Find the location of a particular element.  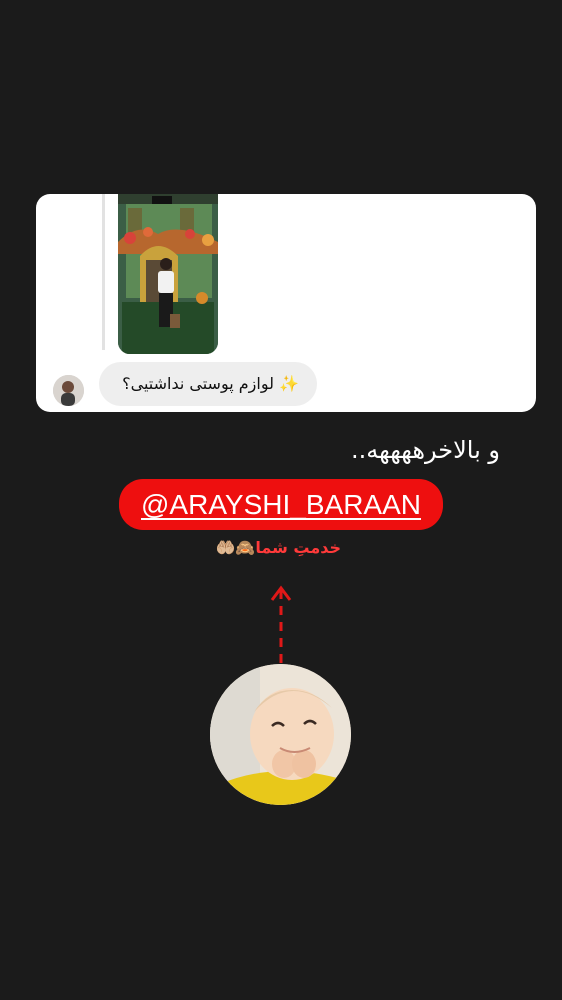

baby-sticker is located at coordinates (280, 734).